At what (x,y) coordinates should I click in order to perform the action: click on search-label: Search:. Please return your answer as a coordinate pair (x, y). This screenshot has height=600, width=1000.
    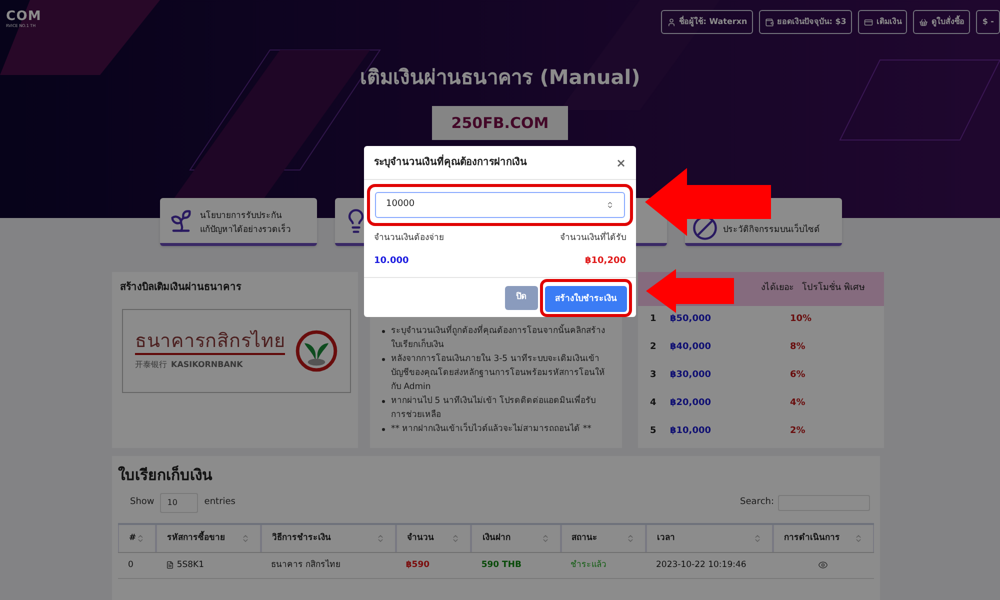
    Looking at the image, I should click on (757, 502).